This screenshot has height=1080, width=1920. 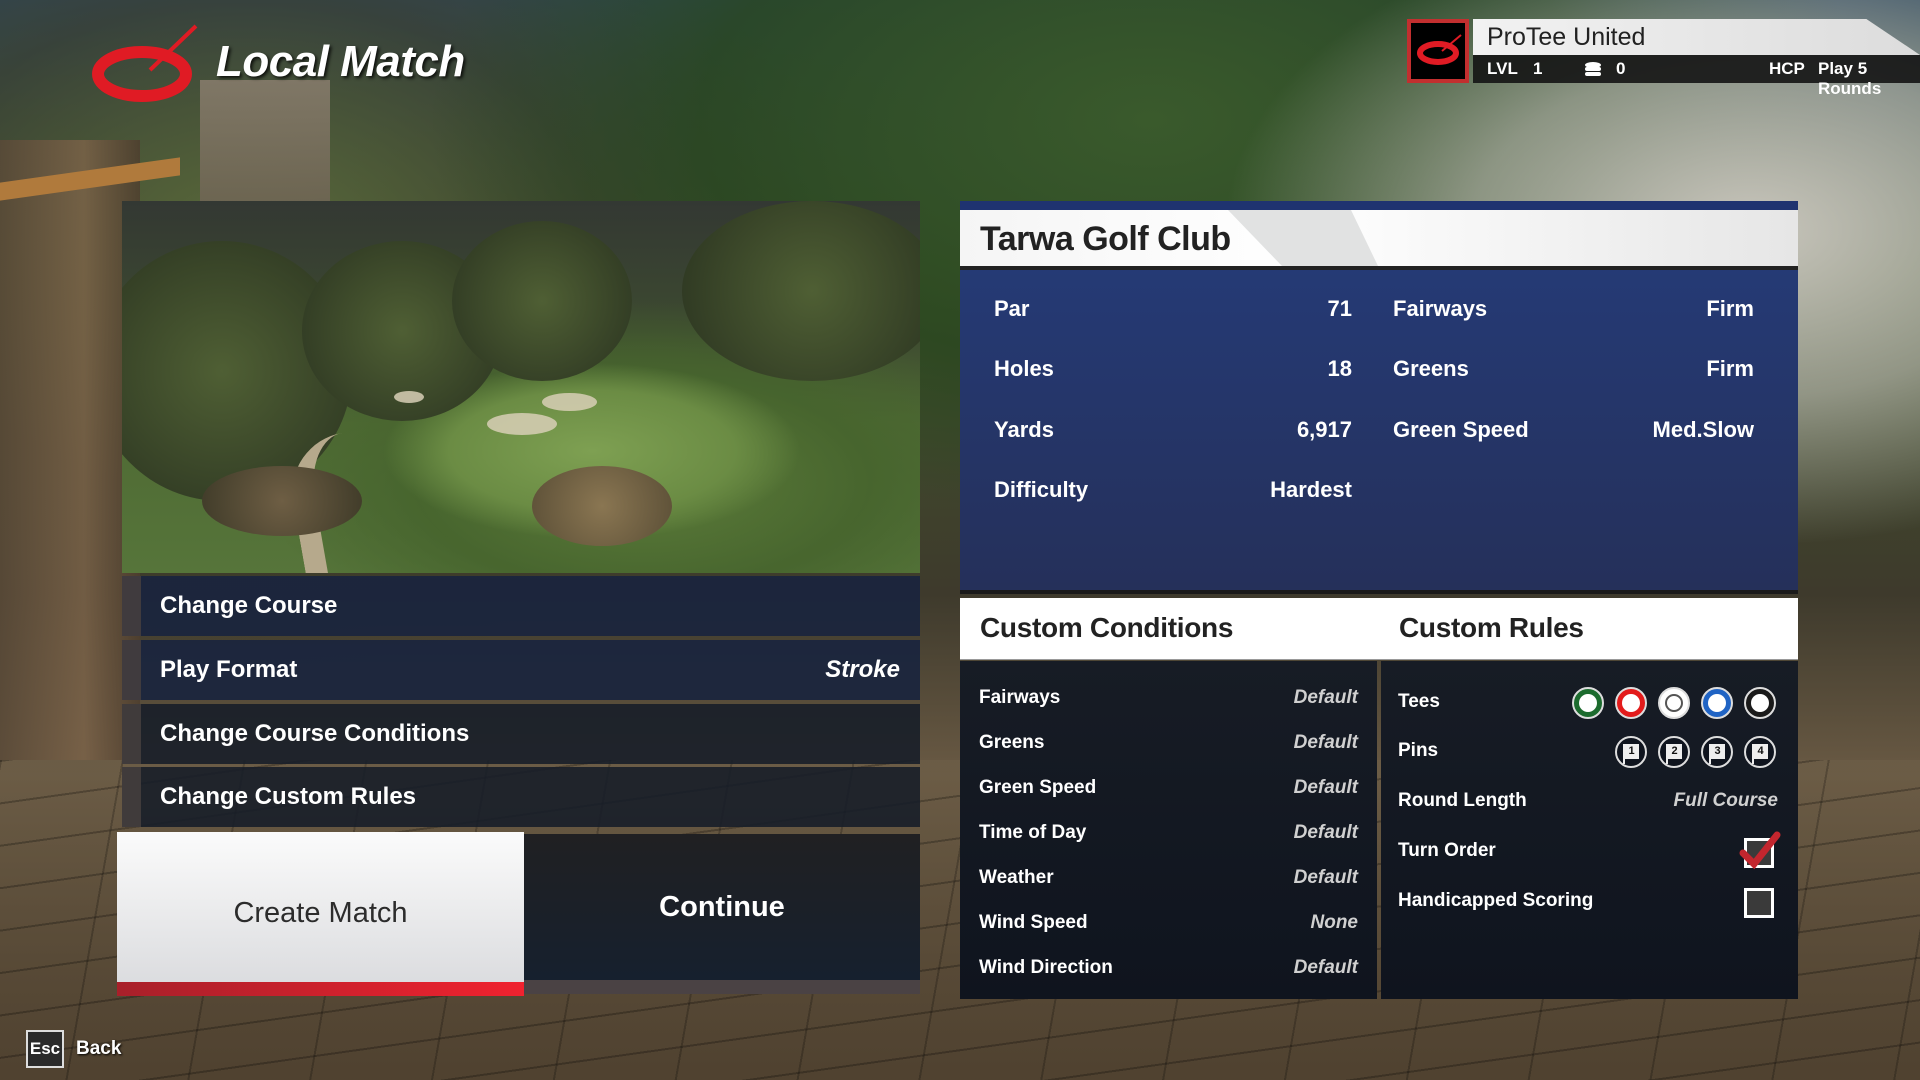 What do you see at coordinates (1168, 882) in the screenshot?
I see `condition-row: Weather Default` at bounding box center [1168, 882].